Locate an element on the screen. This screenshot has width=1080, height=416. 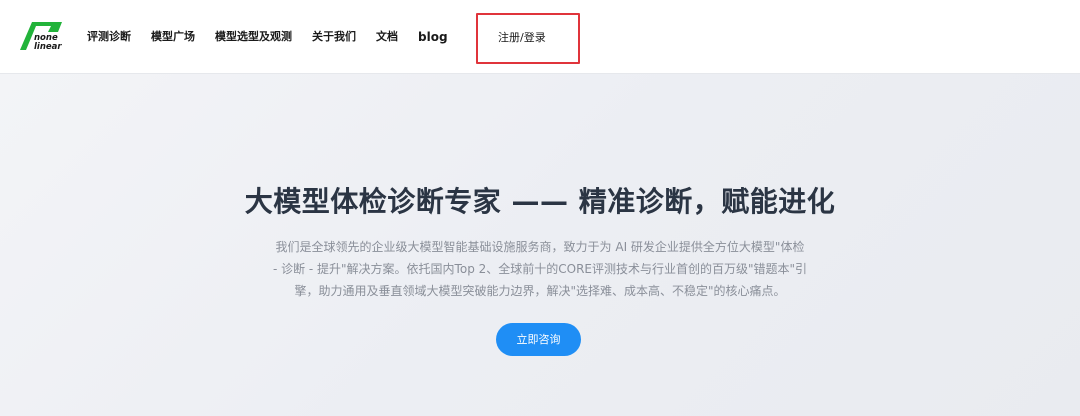
logo-word-linear: linear is located at coordinates (48, 47).